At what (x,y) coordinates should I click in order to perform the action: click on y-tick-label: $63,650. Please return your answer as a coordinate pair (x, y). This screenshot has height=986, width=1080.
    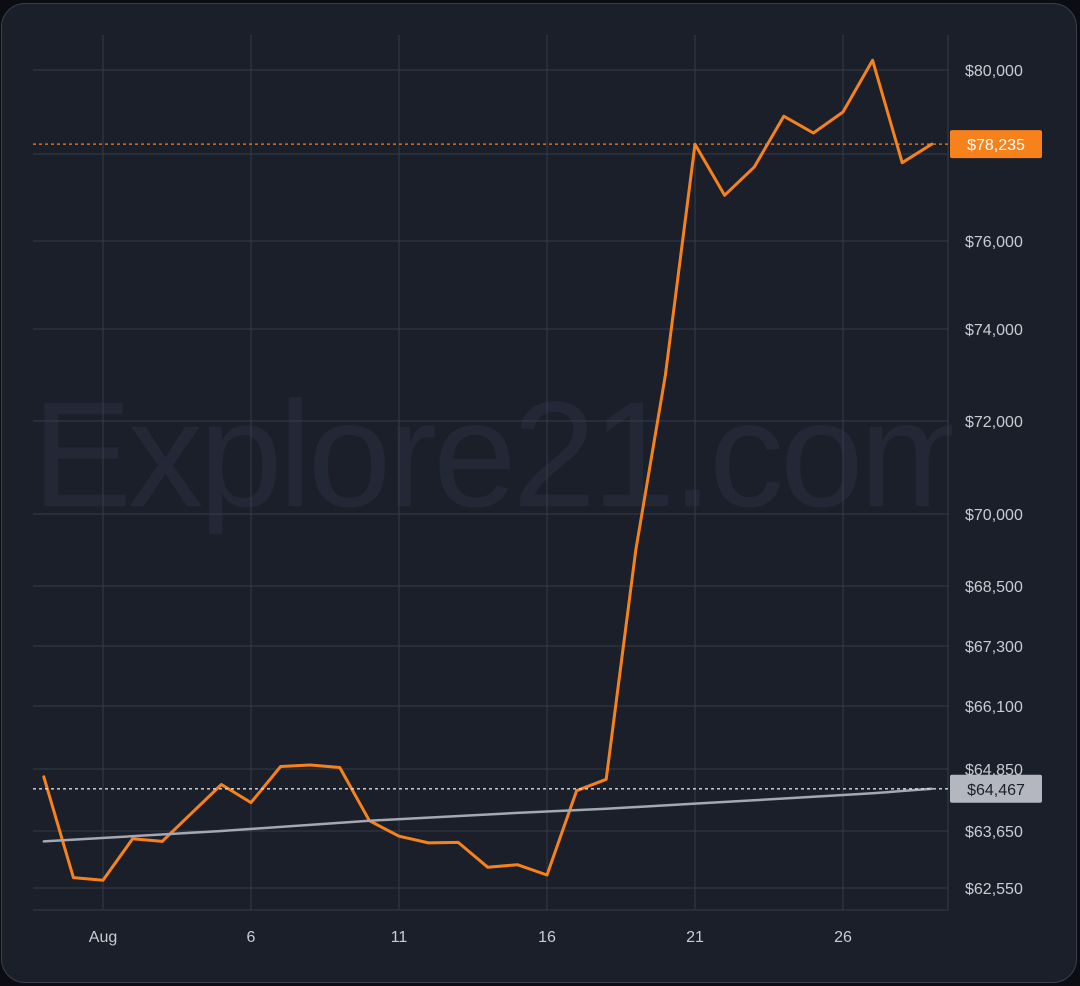
    Looking at the image, I should click on (994, 832).